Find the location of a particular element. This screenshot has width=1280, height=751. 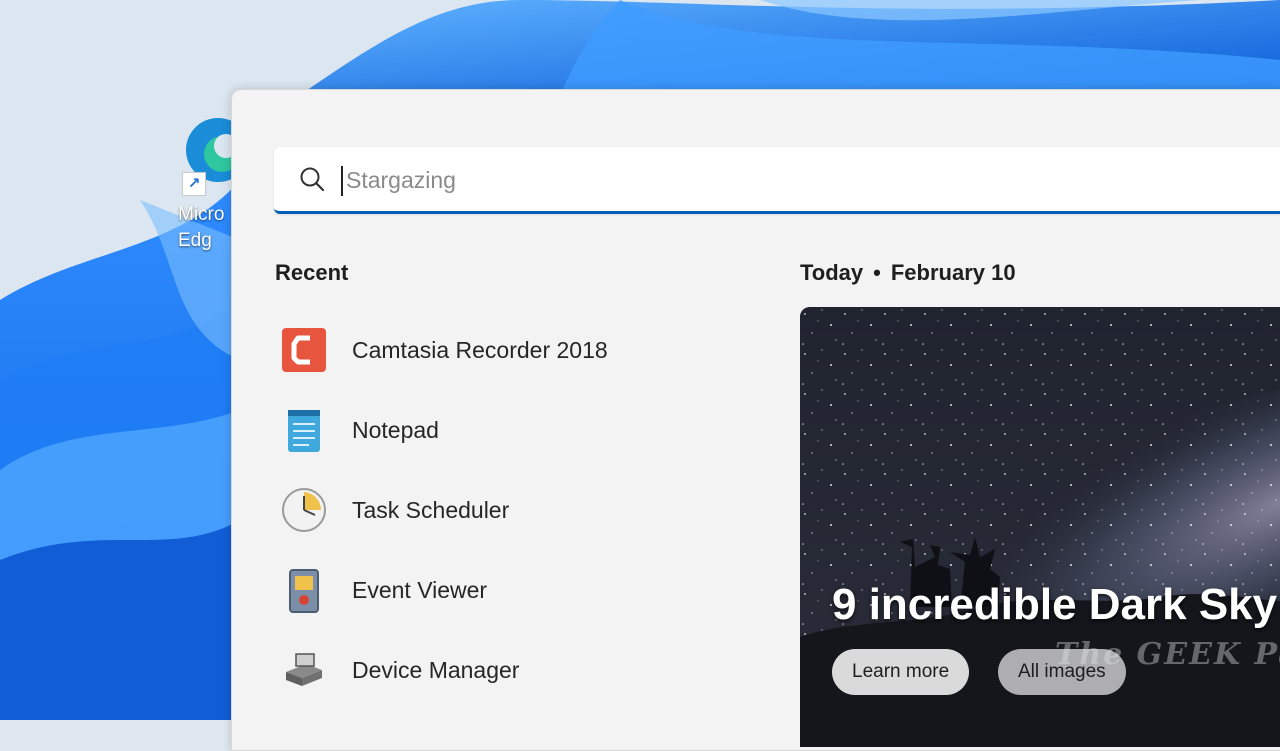

search-input is located at coordinates (796, 180).